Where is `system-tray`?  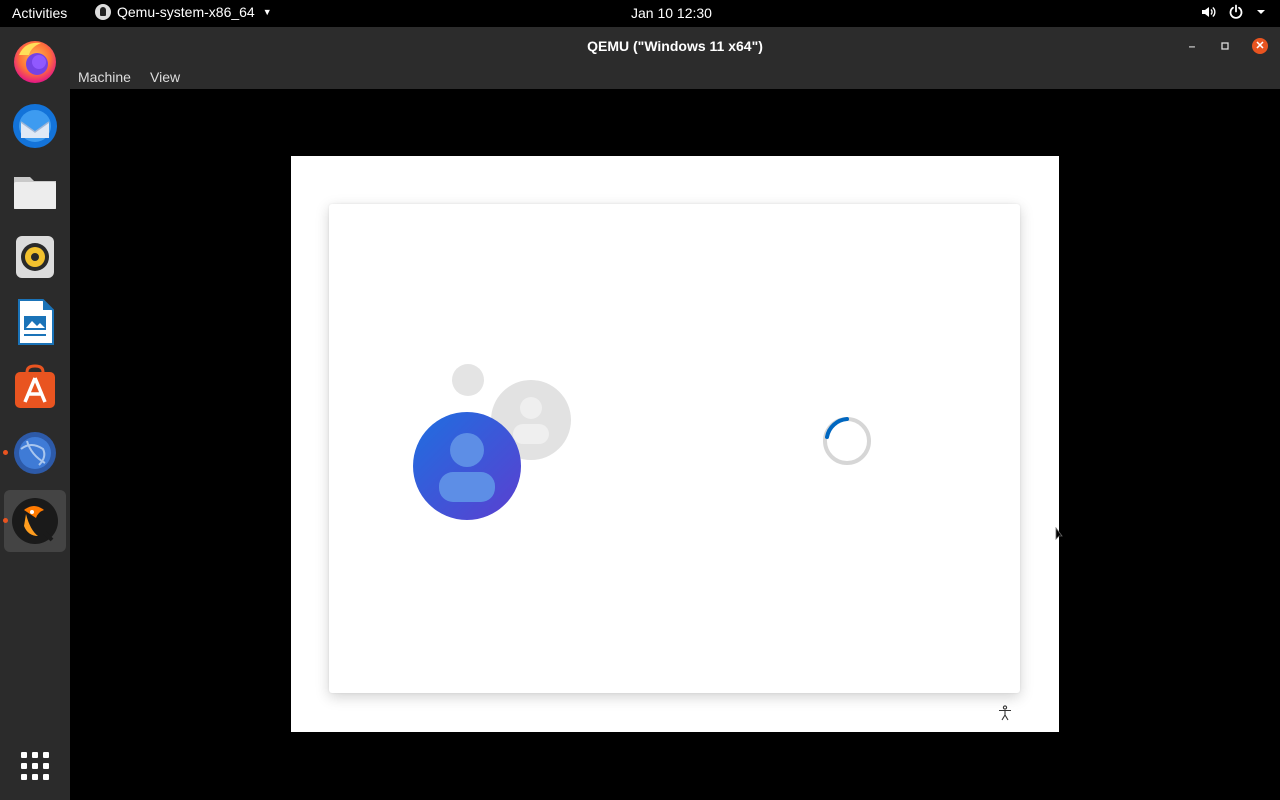 system-tray is located at coordinates (1233, 12).